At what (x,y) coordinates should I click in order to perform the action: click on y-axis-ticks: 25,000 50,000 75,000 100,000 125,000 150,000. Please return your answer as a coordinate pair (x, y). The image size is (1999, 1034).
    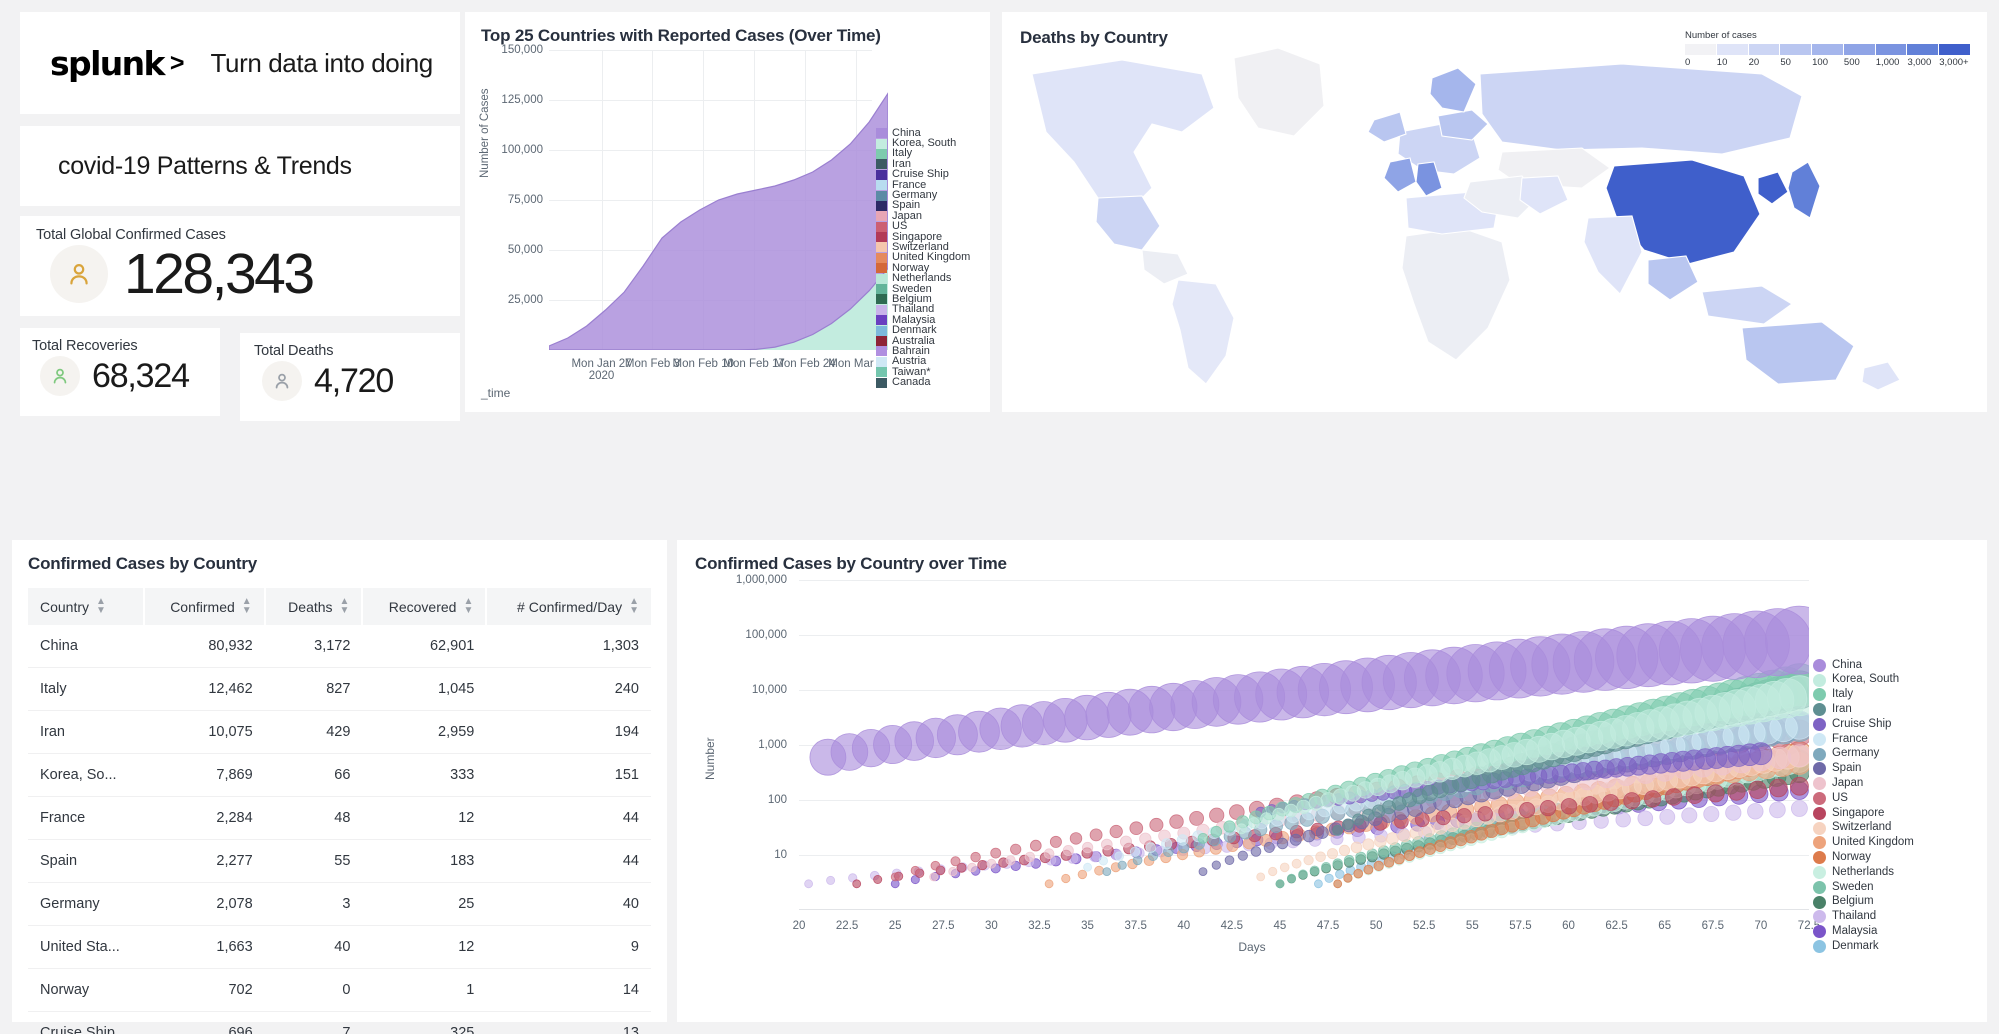
    Looking at the image, I should click on (512, 197).